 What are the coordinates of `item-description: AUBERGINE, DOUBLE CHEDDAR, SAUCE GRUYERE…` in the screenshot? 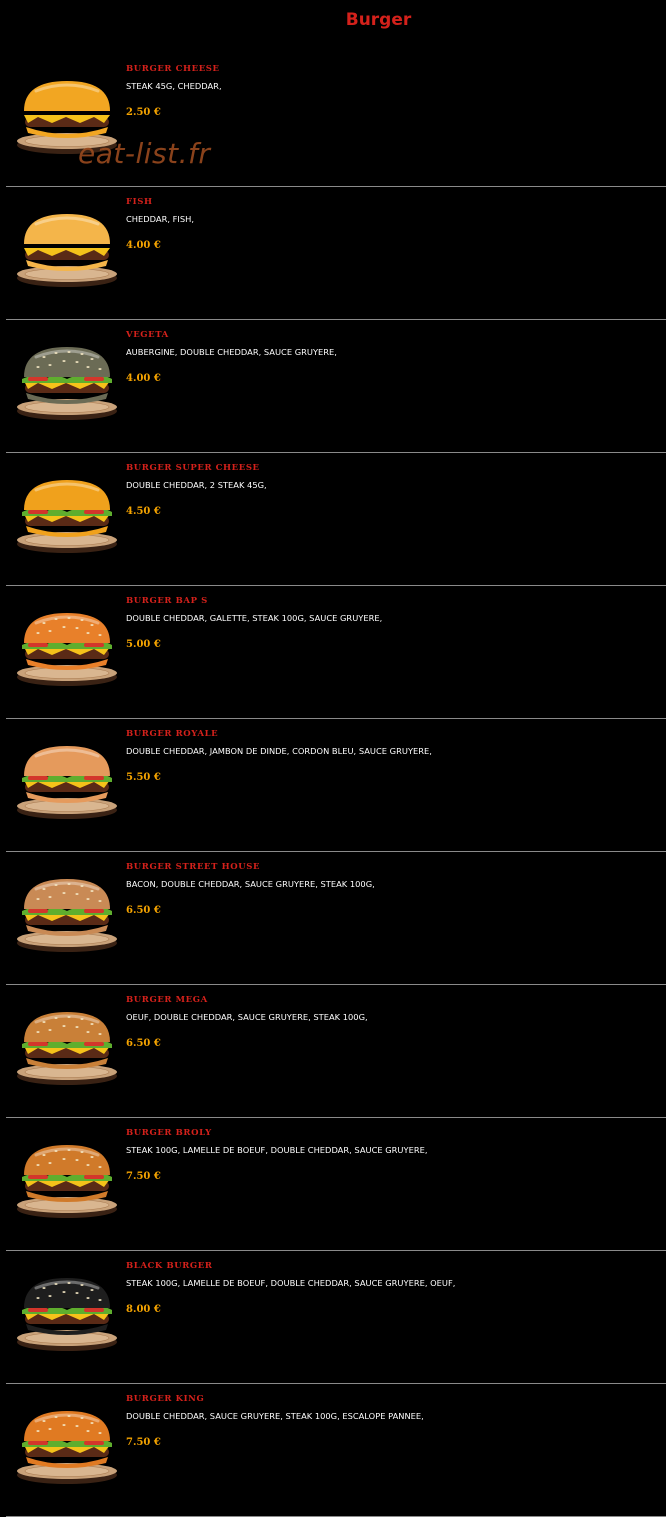 It's located at (231, 352).